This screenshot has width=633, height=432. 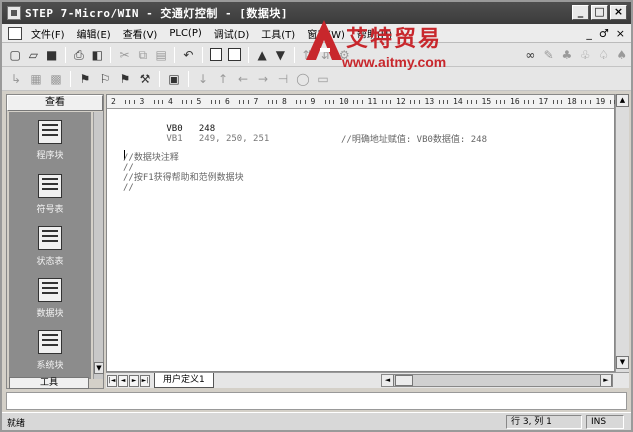 What do you see at coordinates (580, 12) in the screenshot?
I see `minimize-button: _` at bounding box center [580, 12].